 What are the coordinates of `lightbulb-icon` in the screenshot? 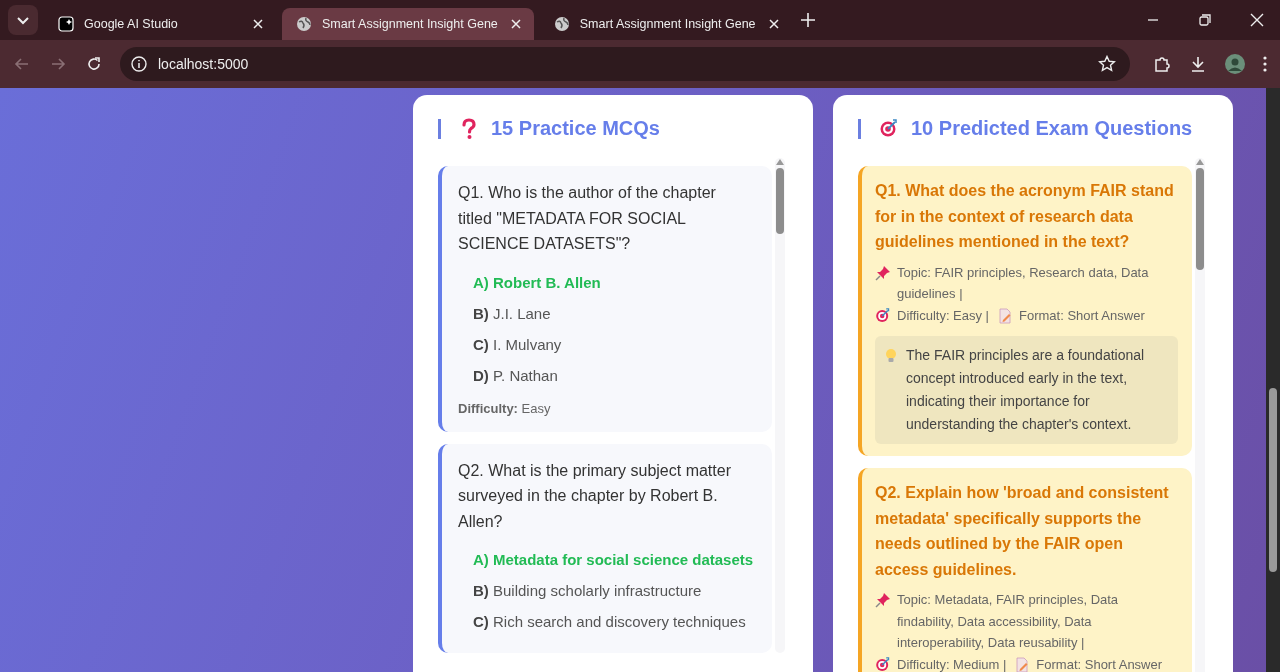 It's located at (891, 356).